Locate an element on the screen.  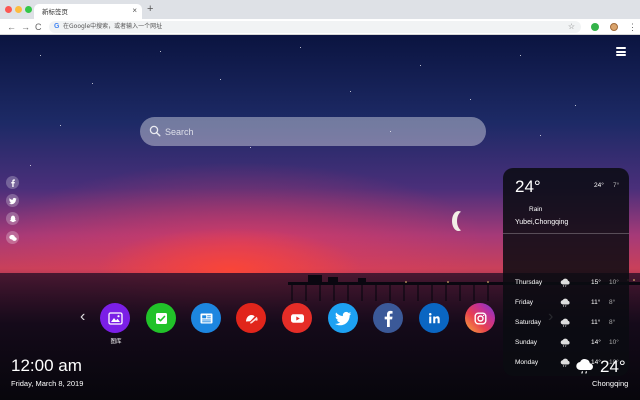
maximize-window-button is located at coordinates (28, 9).